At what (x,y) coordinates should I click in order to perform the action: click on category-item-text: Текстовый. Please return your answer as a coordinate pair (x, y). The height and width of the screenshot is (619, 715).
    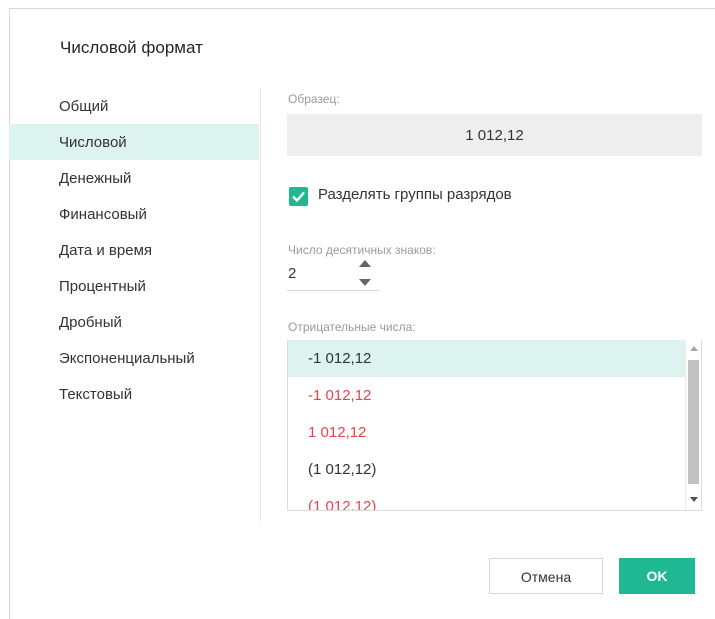
    Looking at the image, I should click on (134, 394).